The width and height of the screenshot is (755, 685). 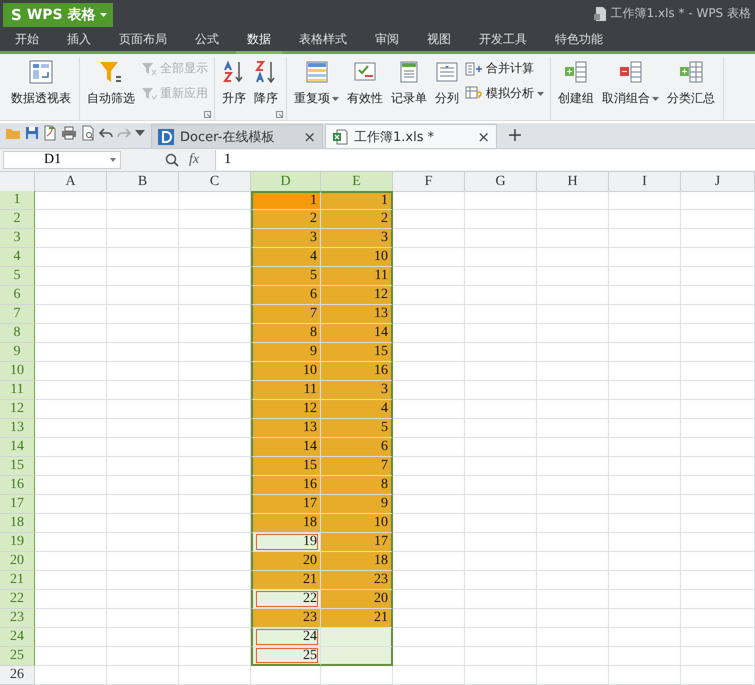 I want to click on ribbon-button: 升序, so click(x=234, y=83).